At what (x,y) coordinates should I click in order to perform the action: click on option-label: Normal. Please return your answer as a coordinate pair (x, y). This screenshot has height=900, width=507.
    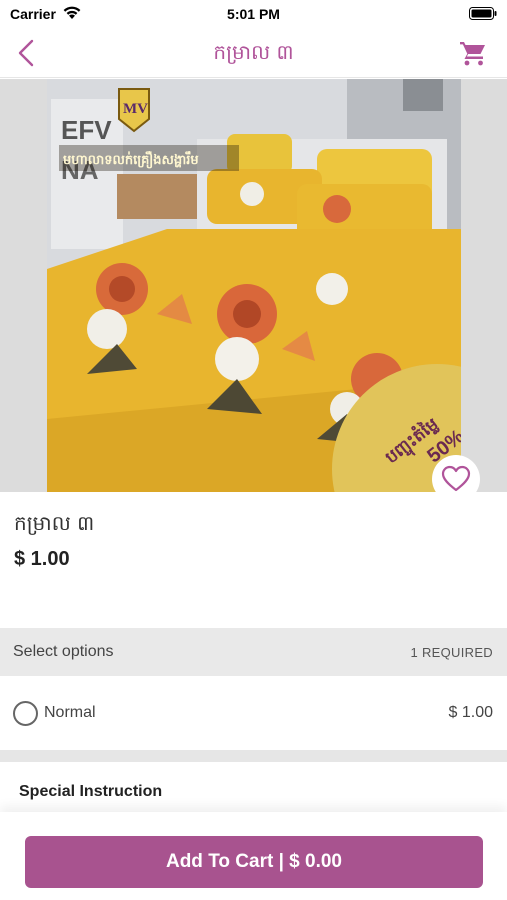
    Looking at the image, I should click on (70, 712).